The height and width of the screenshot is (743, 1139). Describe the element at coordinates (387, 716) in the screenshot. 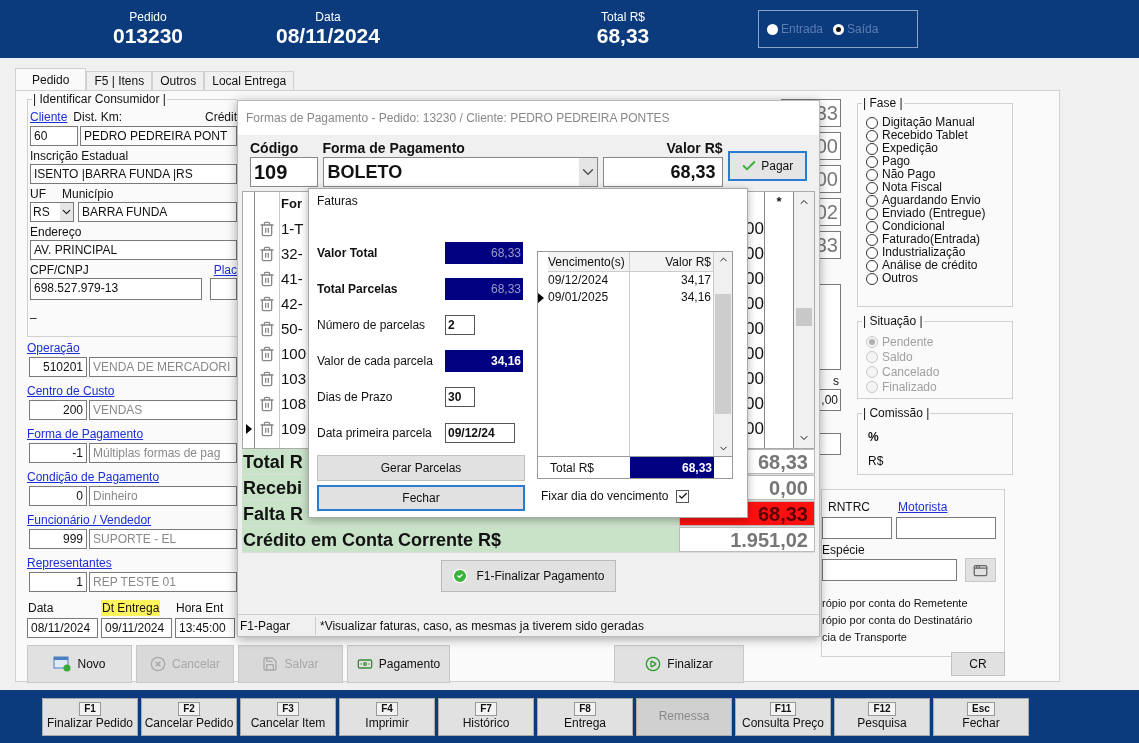

I see `function-key-button: F4 Imprimir` at that location.